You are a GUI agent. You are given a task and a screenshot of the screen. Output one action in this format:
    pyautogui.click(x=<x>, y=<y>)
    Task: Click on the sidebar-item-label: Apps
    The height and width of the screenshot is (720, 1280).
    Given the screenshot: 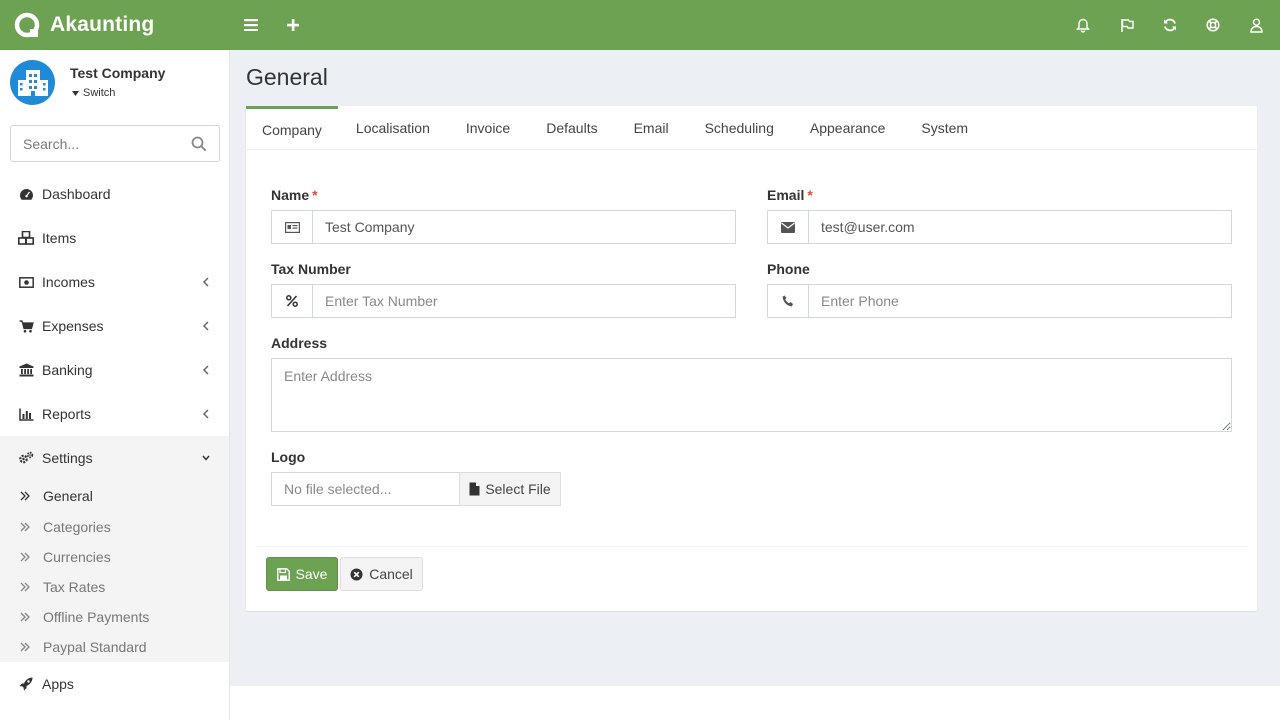 What is the action you would take?
    pyautogui.click(x=58, y=684)
    